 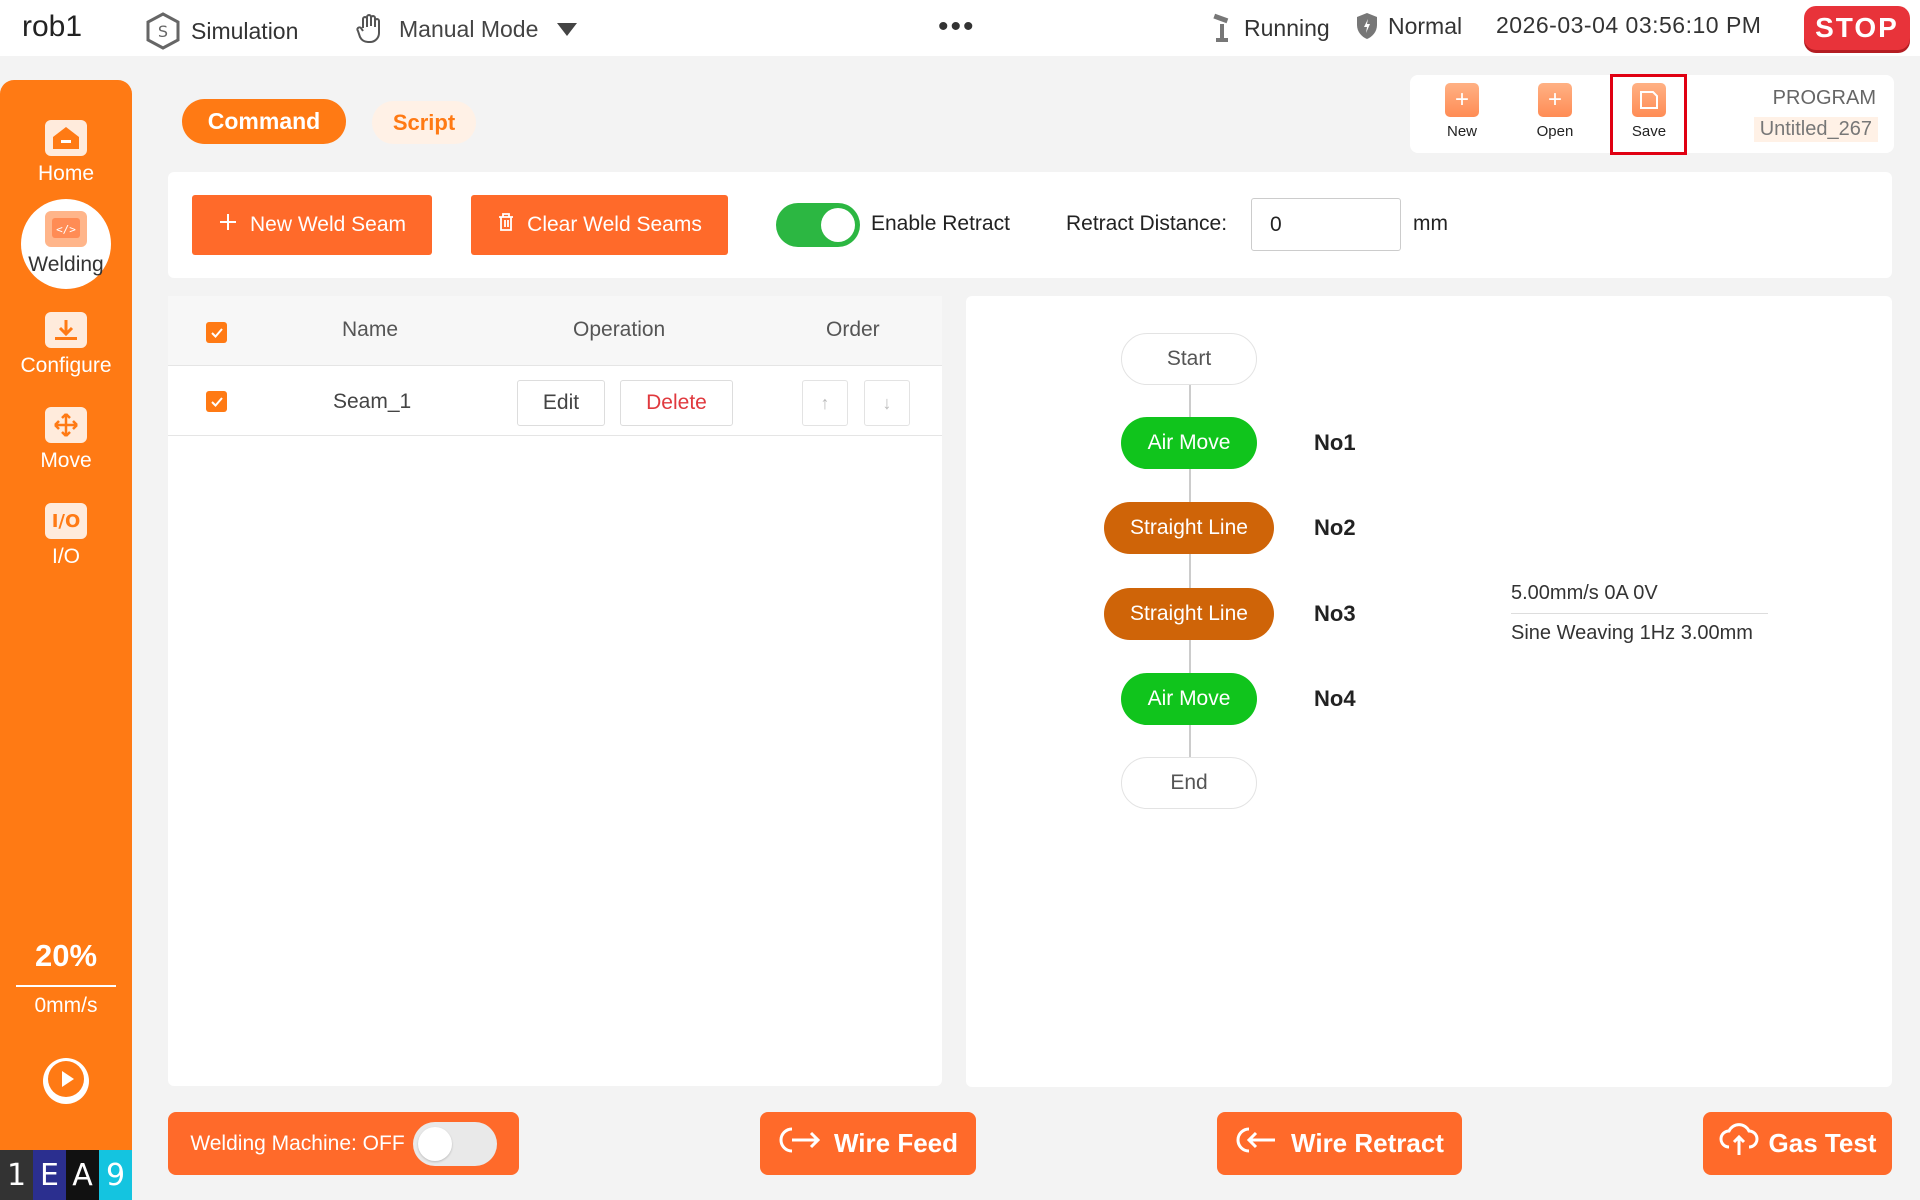 I want to click on flow-end-node: End, so click(x=1189, y=783).